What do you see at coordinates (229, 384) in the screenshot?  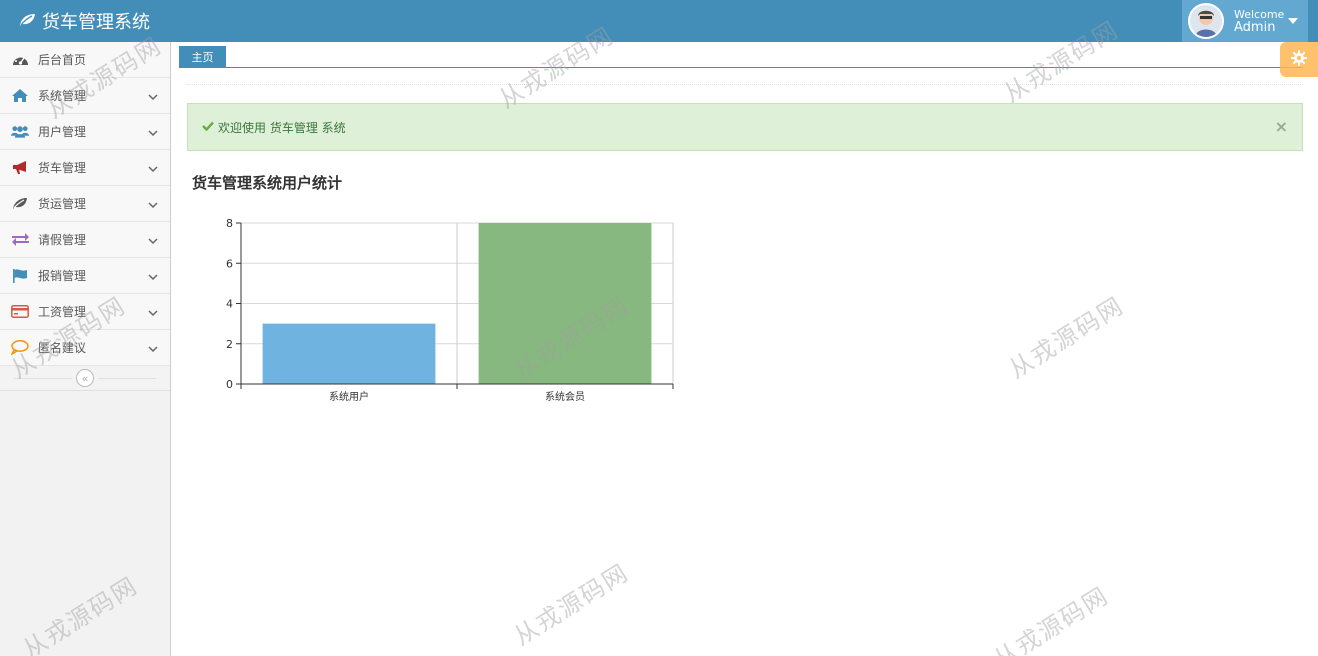 I see `y-tick-label: 0` at bounding box center [229, 384].